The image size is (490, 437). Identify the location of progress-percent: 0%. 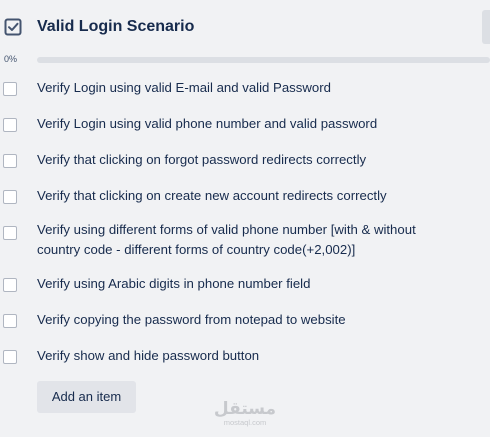
(11, 59).